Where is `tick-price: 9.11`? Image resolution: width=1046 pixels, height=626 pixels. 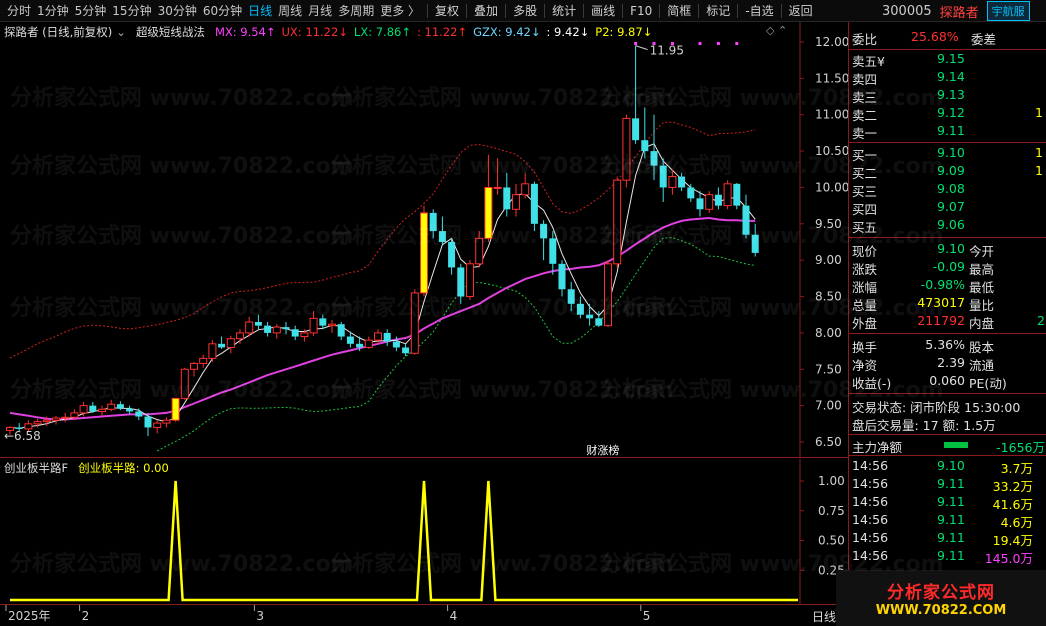
tick-price: 9.11 is located at coordinates (951, 519).